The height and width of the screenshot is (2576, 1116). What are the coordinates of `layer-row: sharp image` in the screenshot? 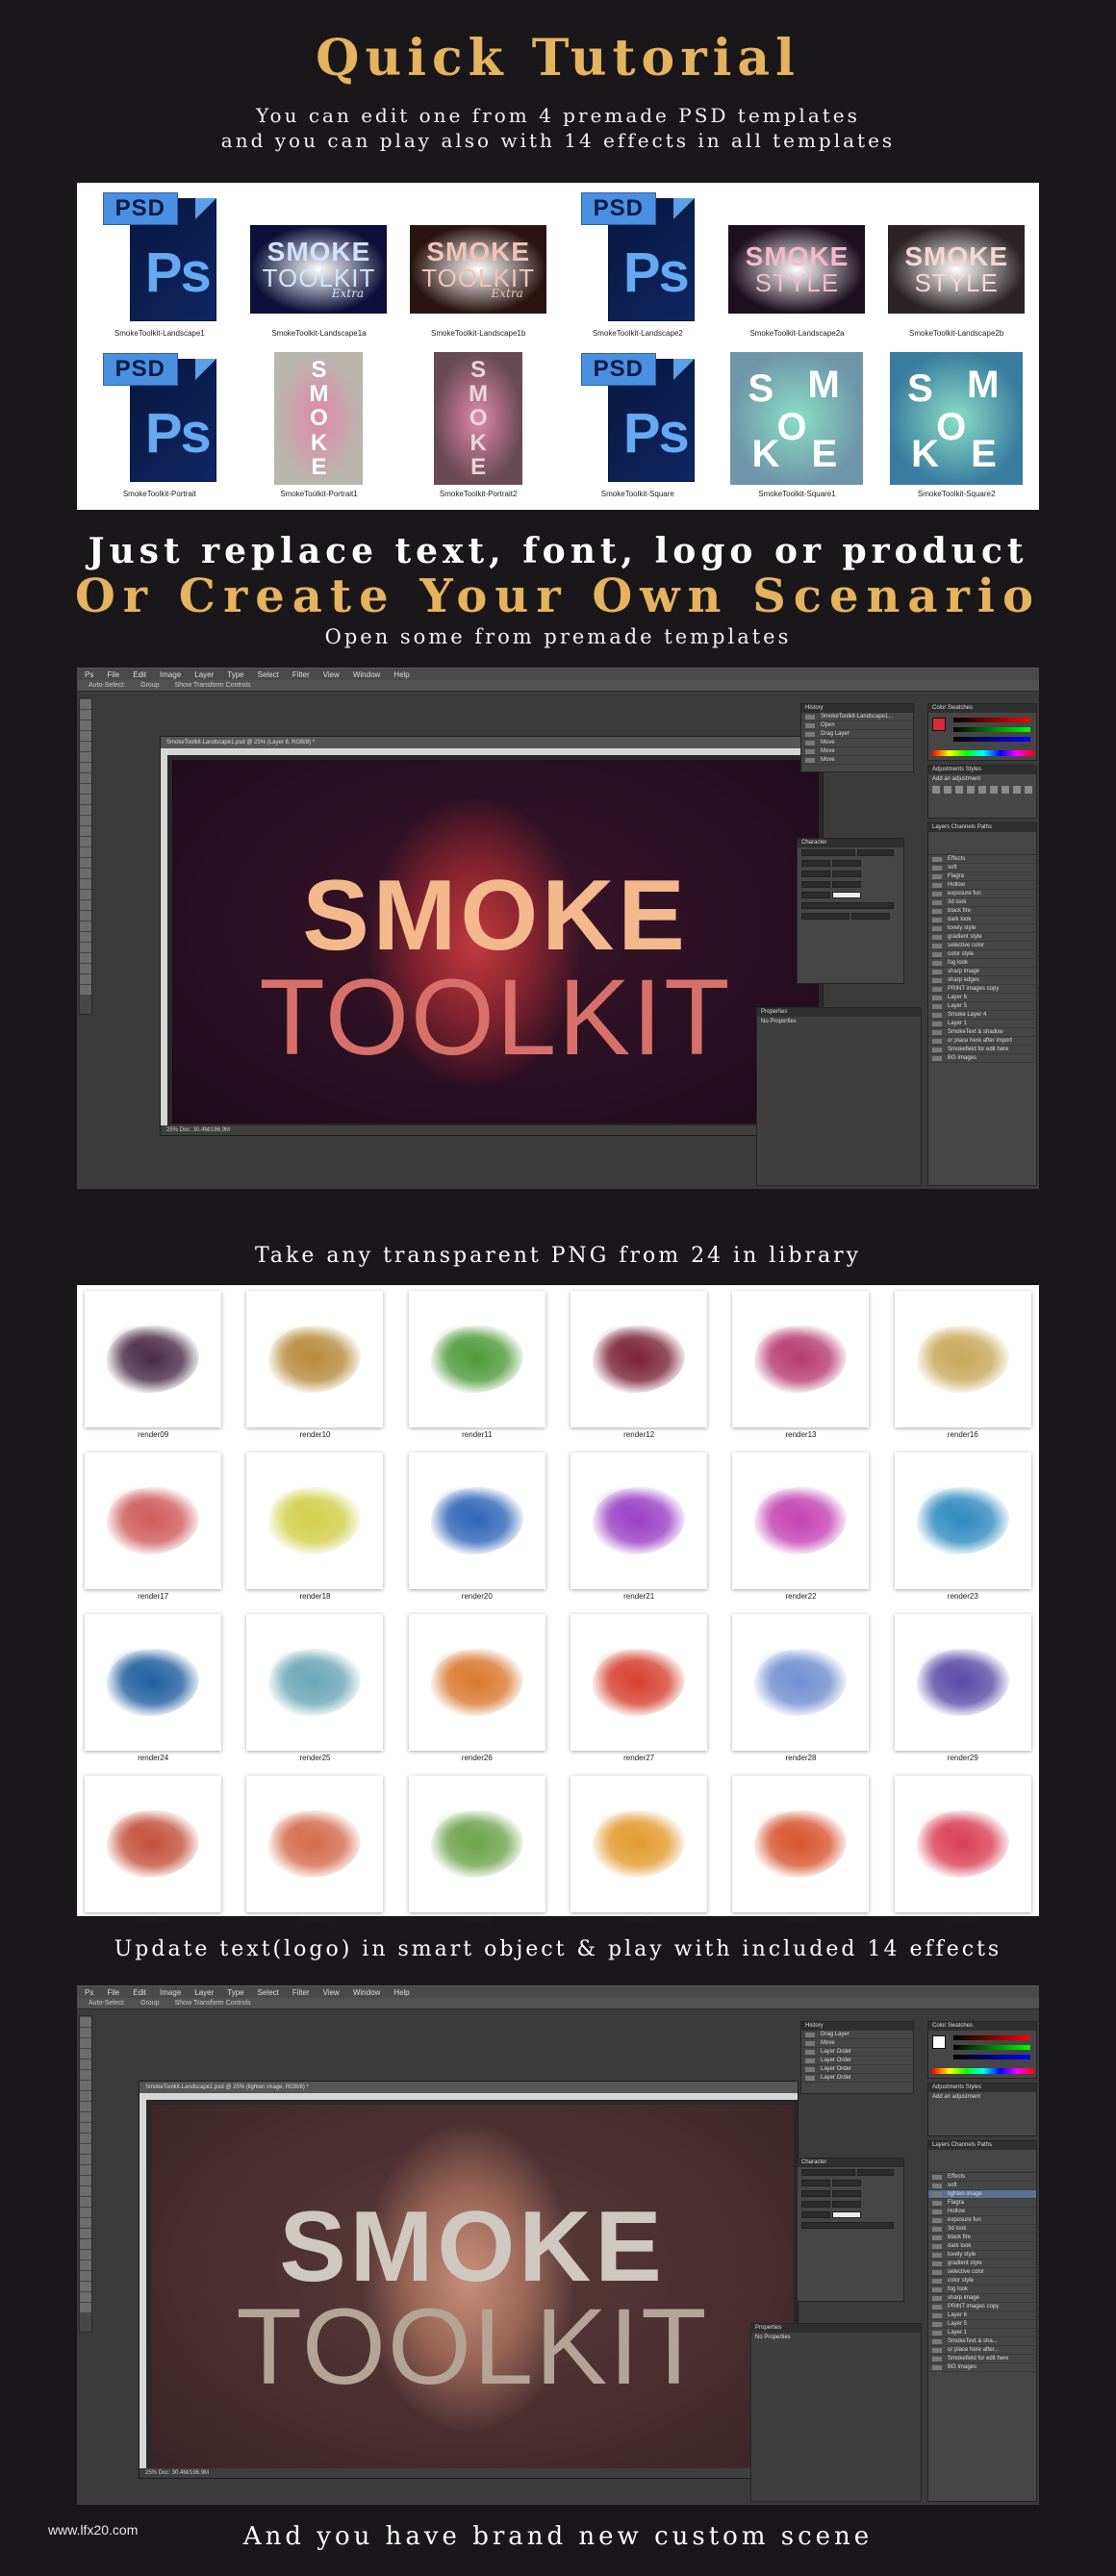 It's located at (982, 2298).